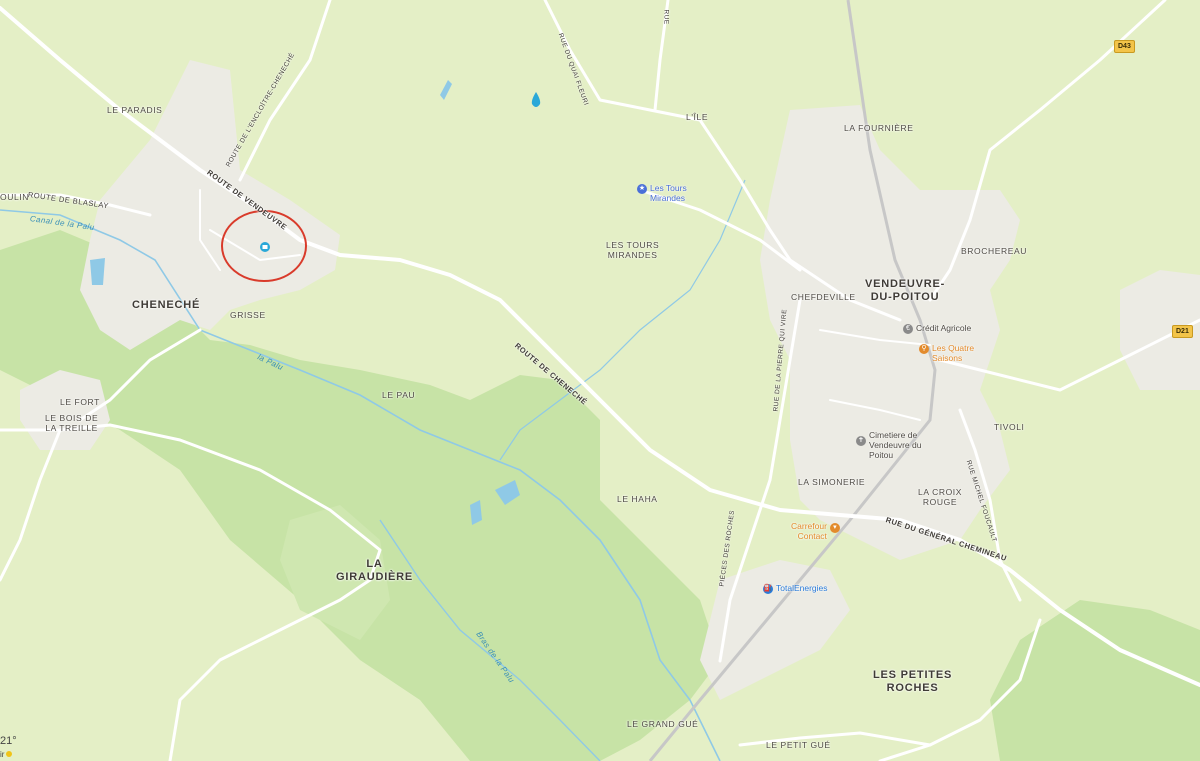 This screenshot has height=761, width=1200. What do you see at coordinates (944, 328) in the screenshot?
I see `poi-label: Crédit Agricole` at bounding box center [944, 328].